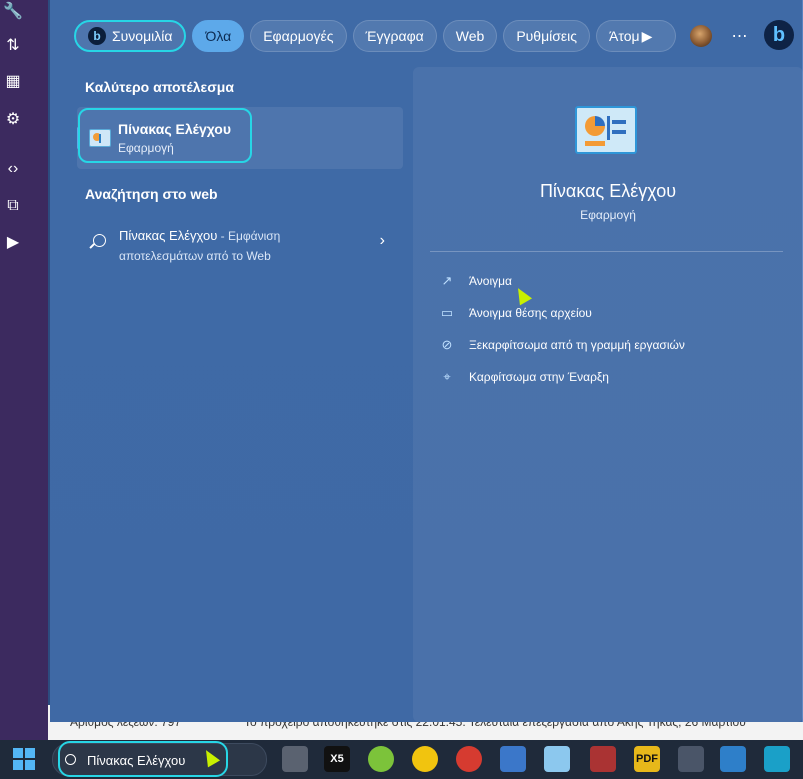 The width and height of the screenshot is (803, 779). What do you see at coordinates (539, 377) in the screenshot?
I see `action-pin-start-label: Καρφίτσωμα στην Έναρξη` at bounding box center [539, 377].